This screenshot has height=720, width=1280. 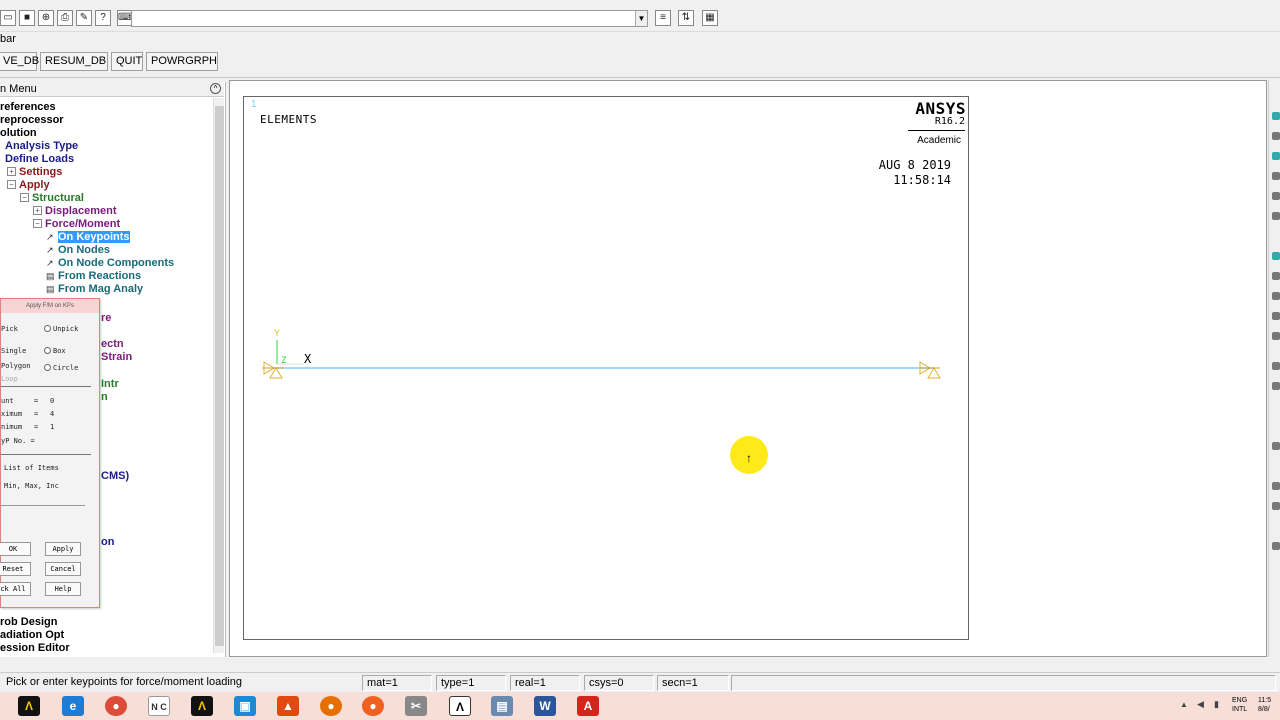 I want to click on single-radio: Single, so click(x=13, y=351).